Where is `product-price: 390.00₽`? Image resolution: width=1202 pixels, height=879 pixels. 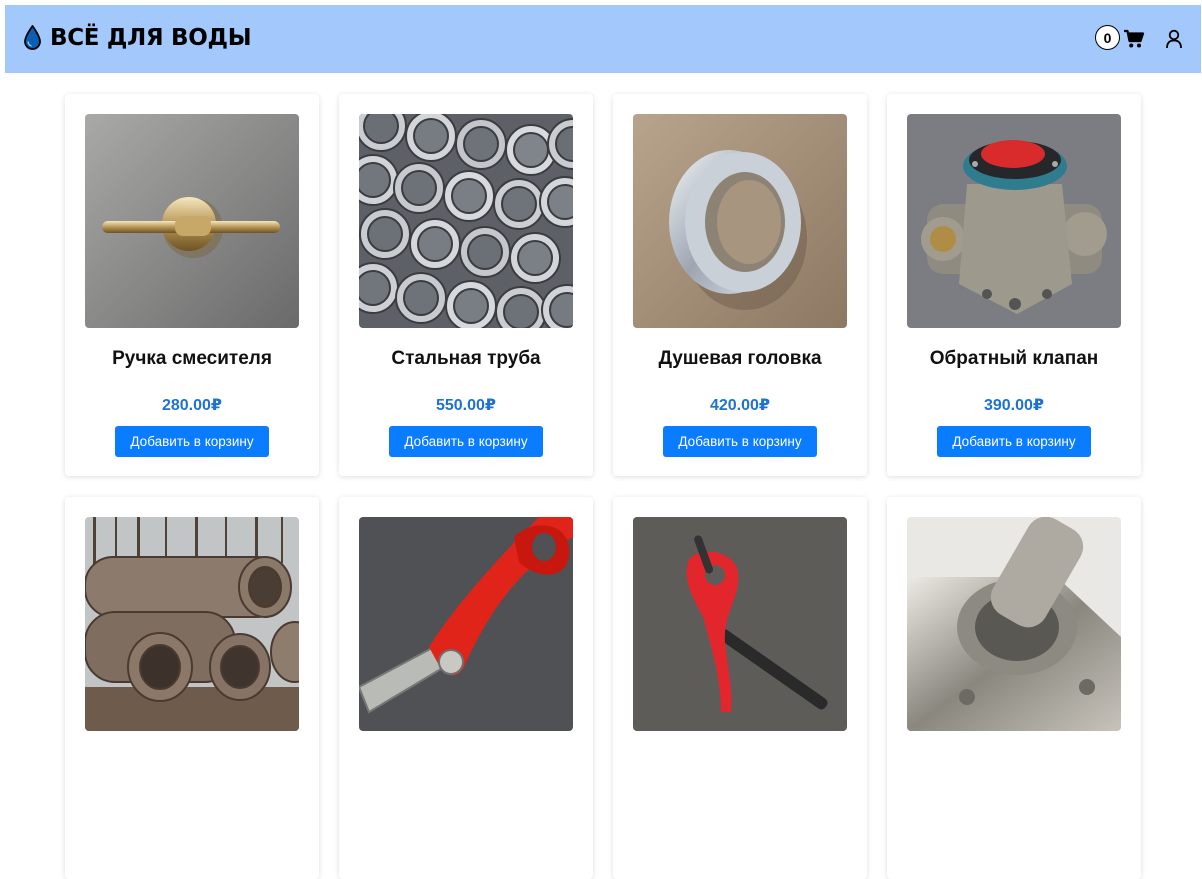
product-price: 390.00₽ is located at coordinates (1014, 405).